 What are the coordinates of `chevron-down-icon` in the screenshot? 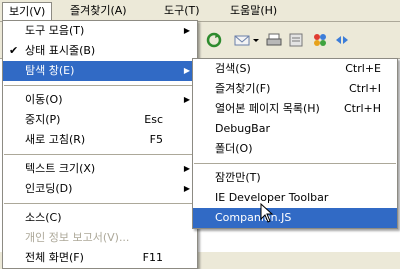 It's located at (256, 40).